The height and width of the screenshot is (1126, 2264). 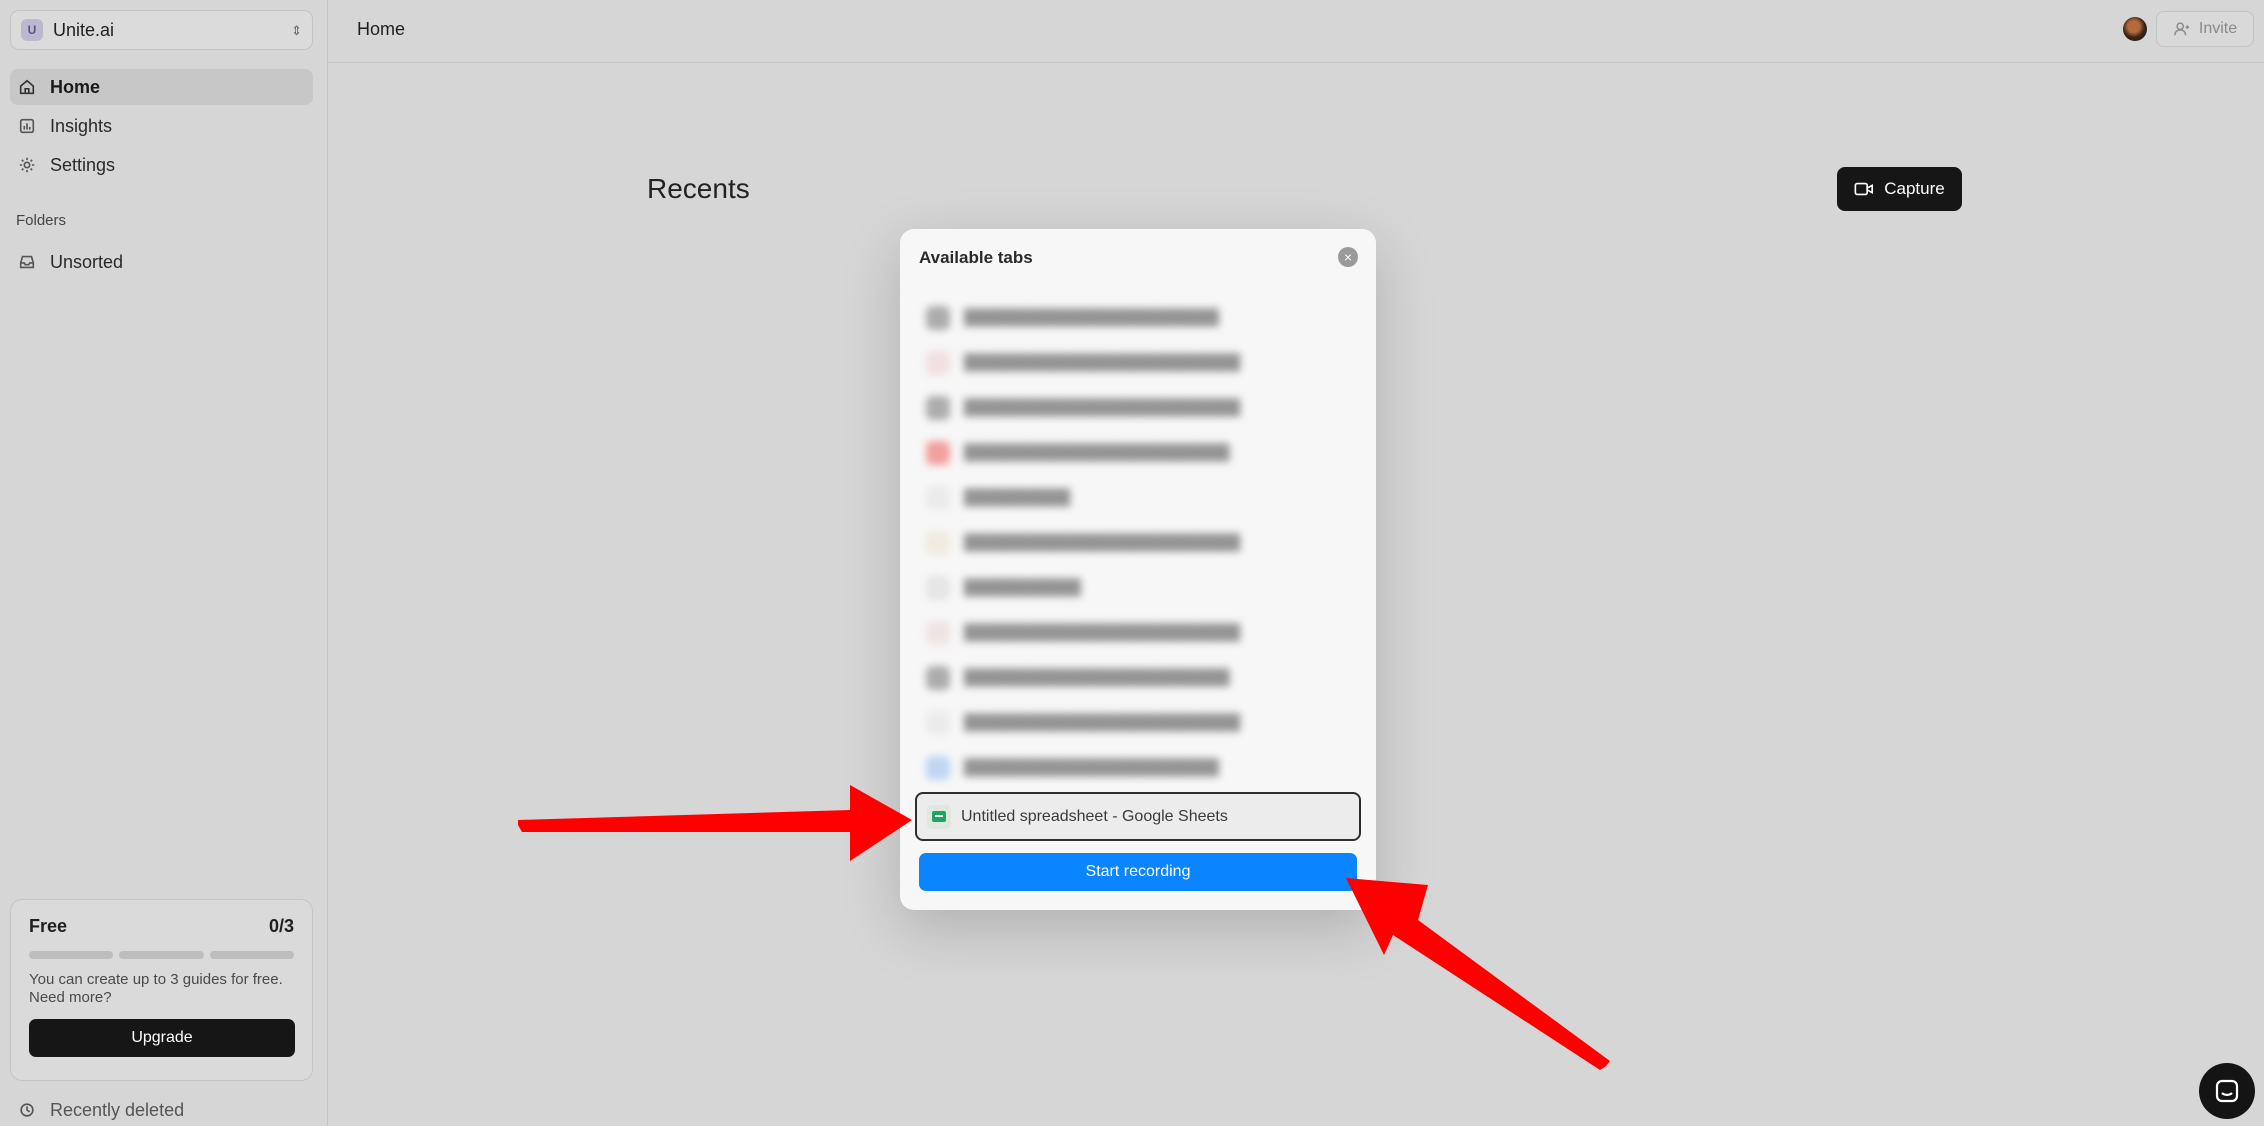 I want to click on sidebar-item-label: Unsorted, so click(x=87, y=261).